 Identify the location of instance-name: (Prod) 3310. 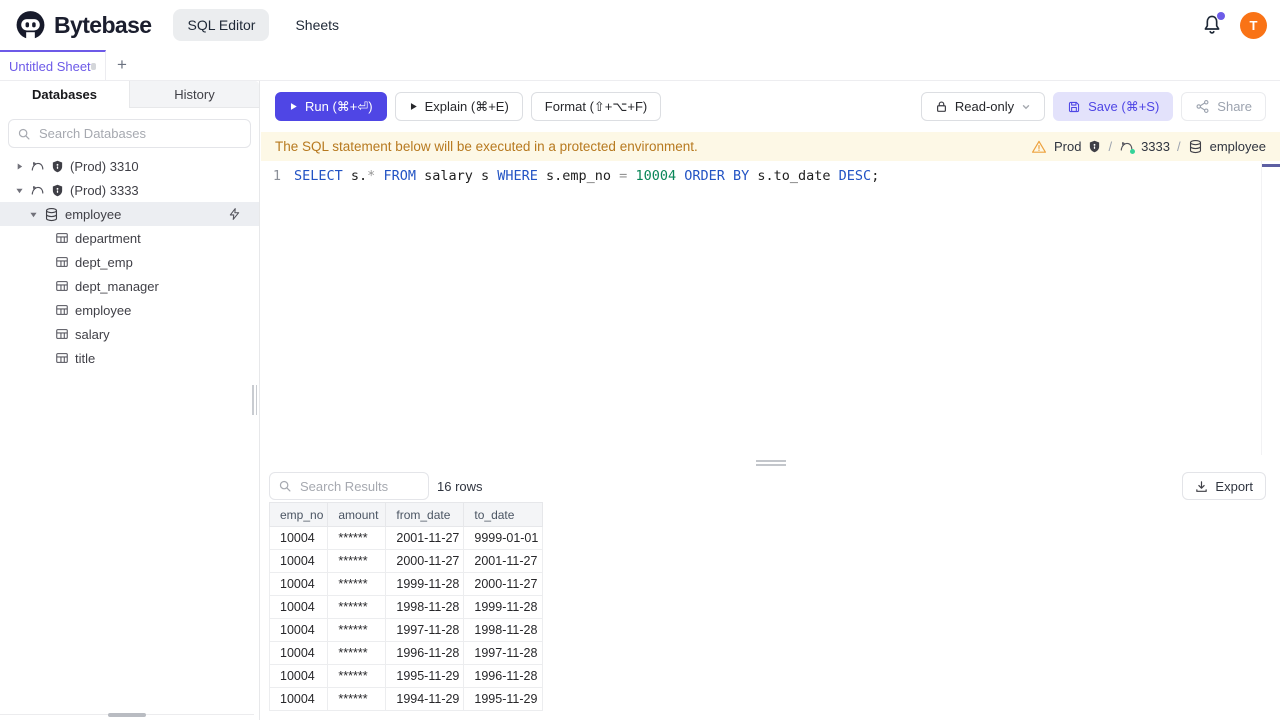
(104, 166).